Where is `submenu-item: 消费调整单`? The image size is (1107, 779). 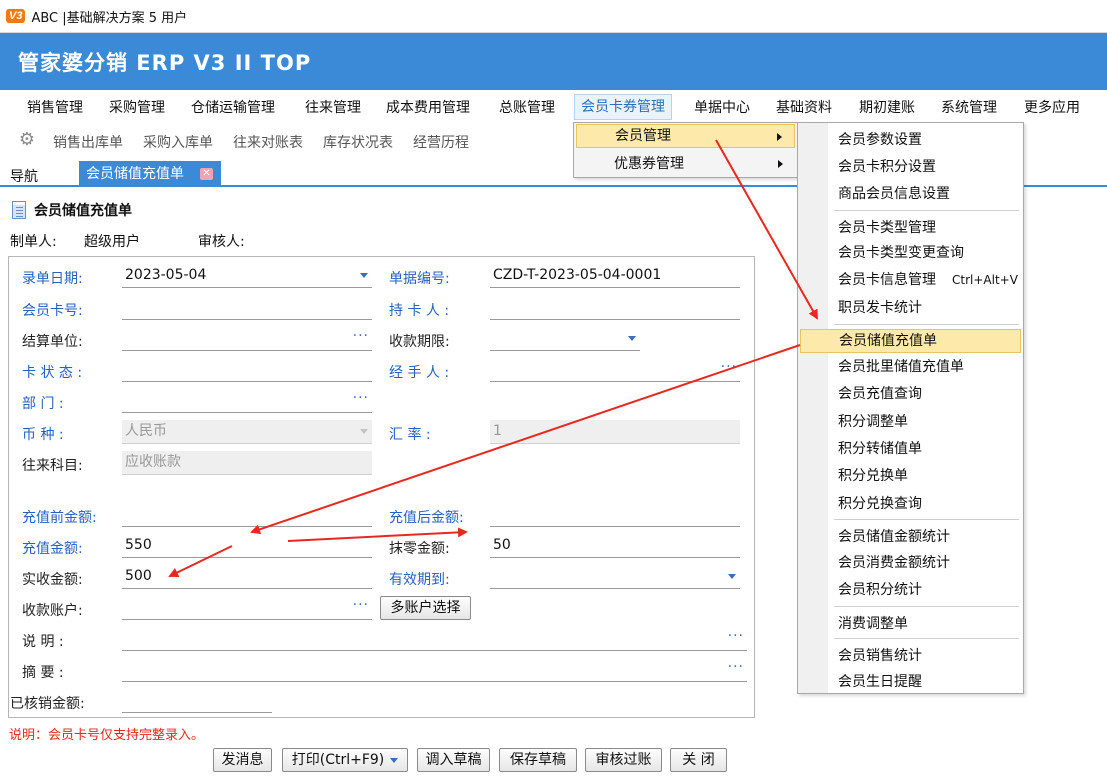
submenu-item: 消费调整单 is located at coordinates (910, 624).